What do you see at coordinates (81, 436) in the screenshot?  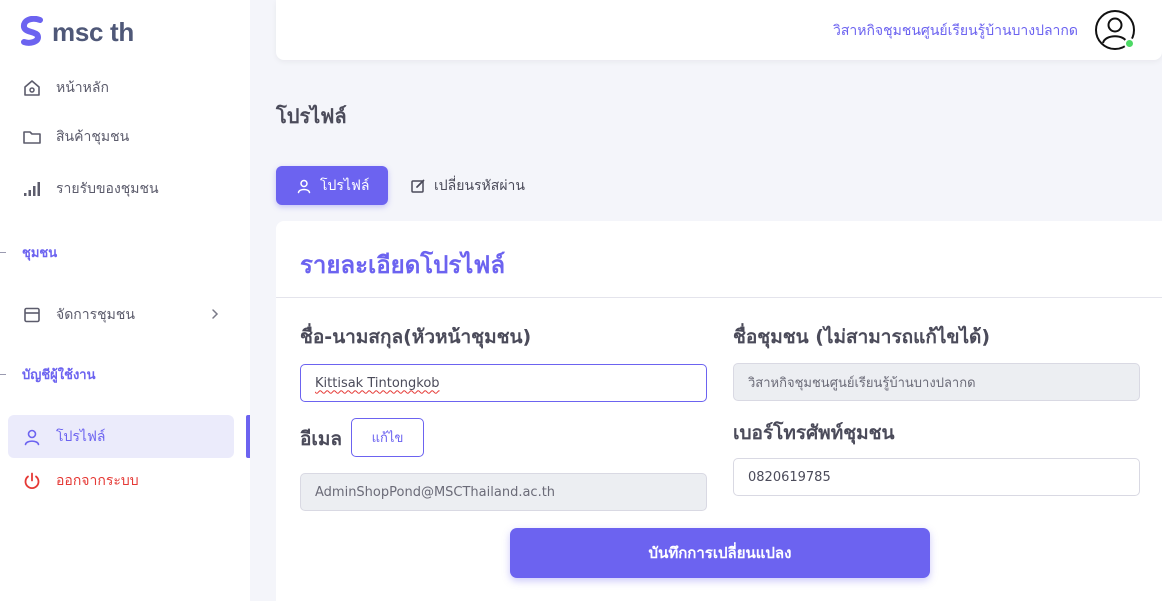 I see `sidebar-item-label: โปรไฟล์` at bounding box center [81, 436].